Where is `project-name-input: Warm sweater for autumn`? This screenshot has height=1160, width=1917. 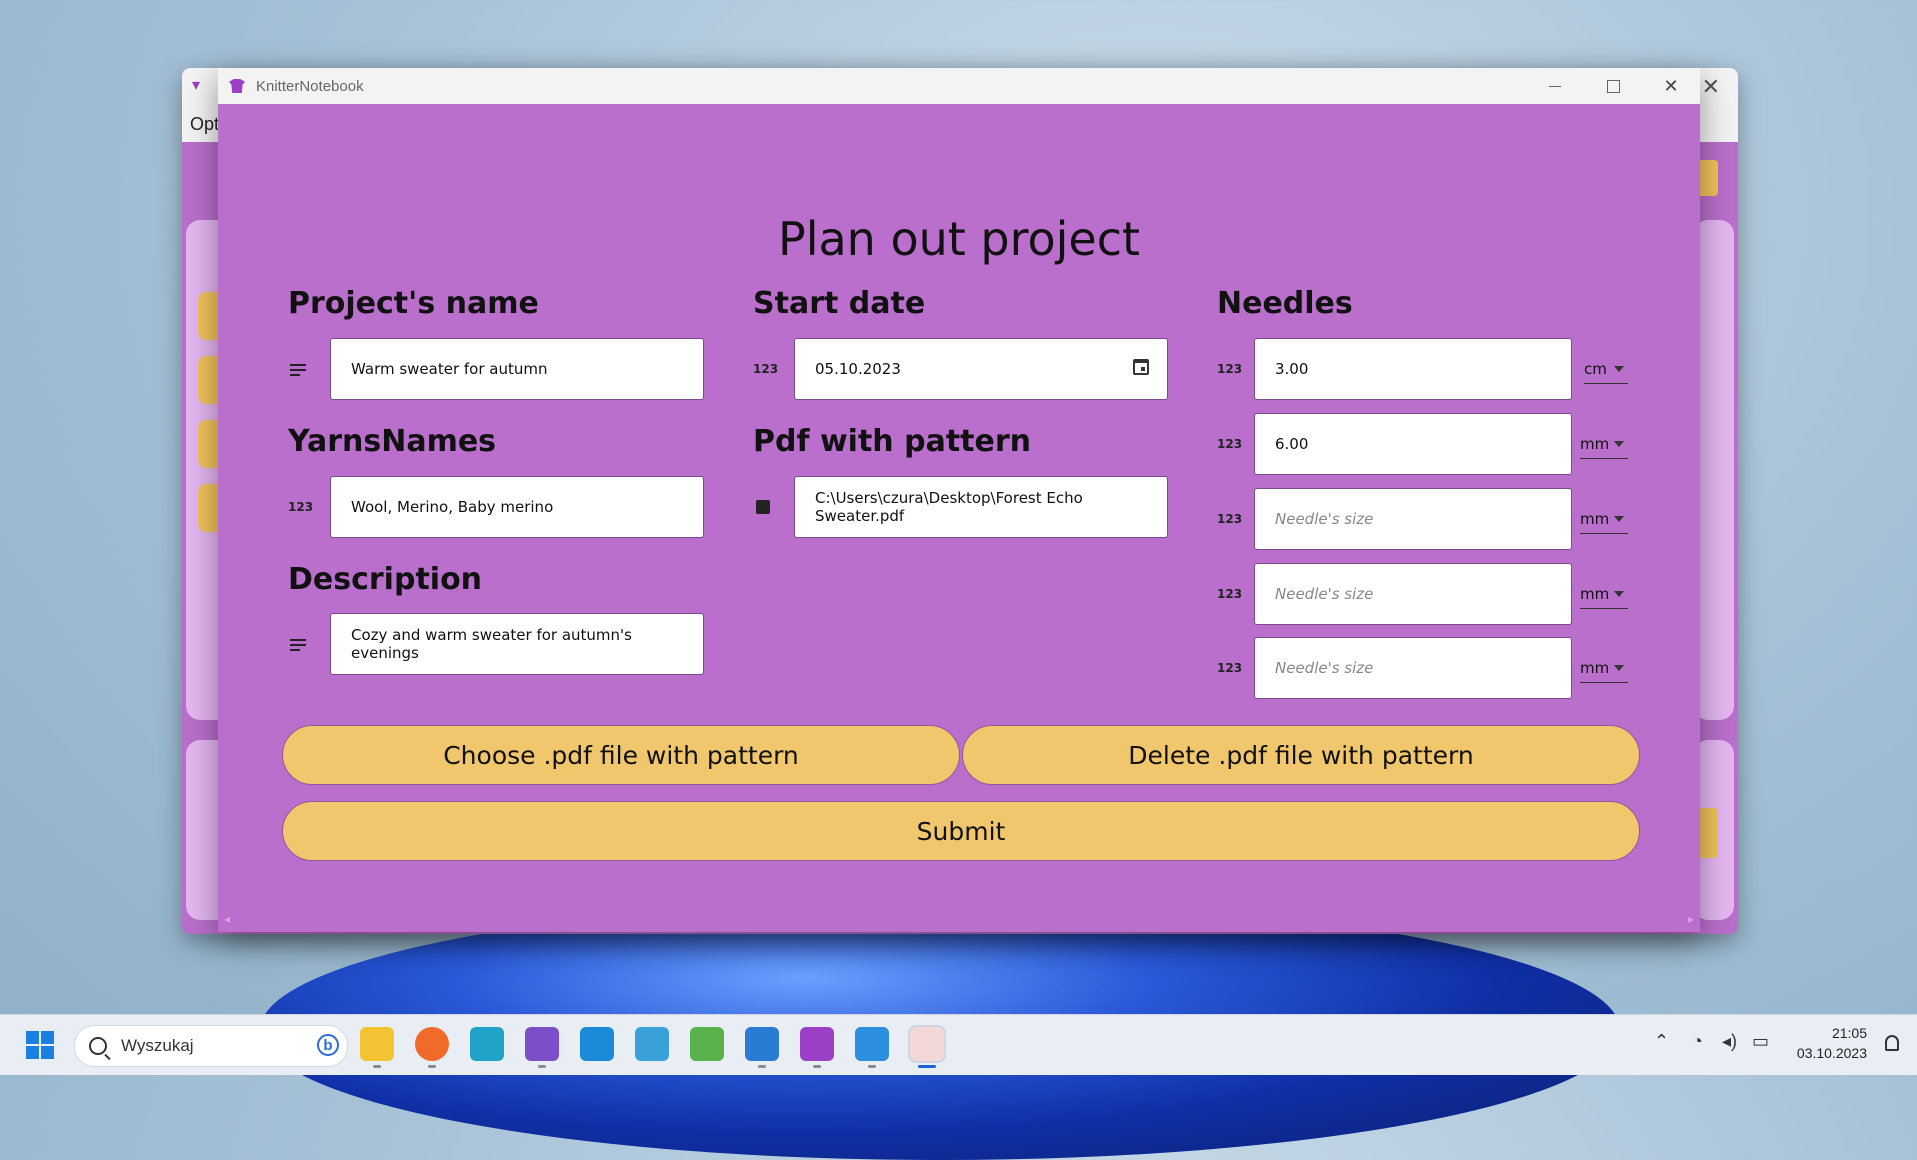 project-name-input: Warm sweater for autumn is located at coordinates (517, 369).